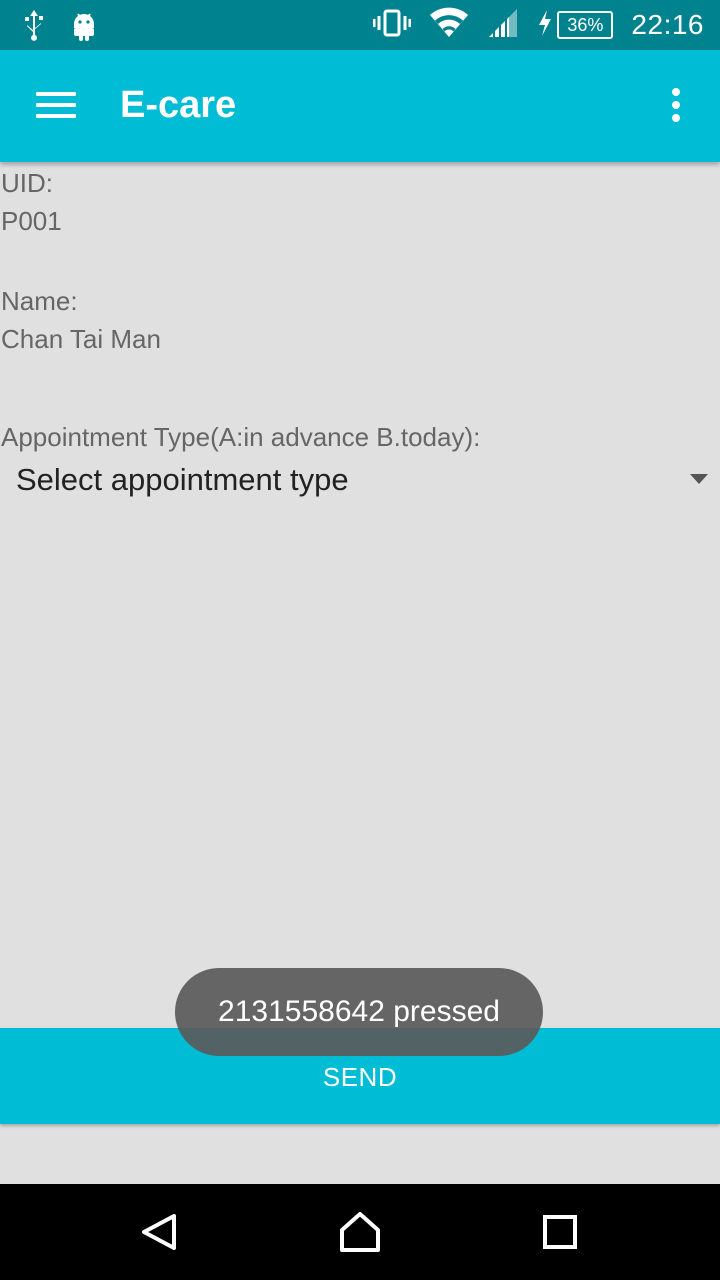 This screenshot has width=720, height=1280. Describe the element at coordinates (560, 1232) in the screenshot. I see `recents-square-icon` at that location.